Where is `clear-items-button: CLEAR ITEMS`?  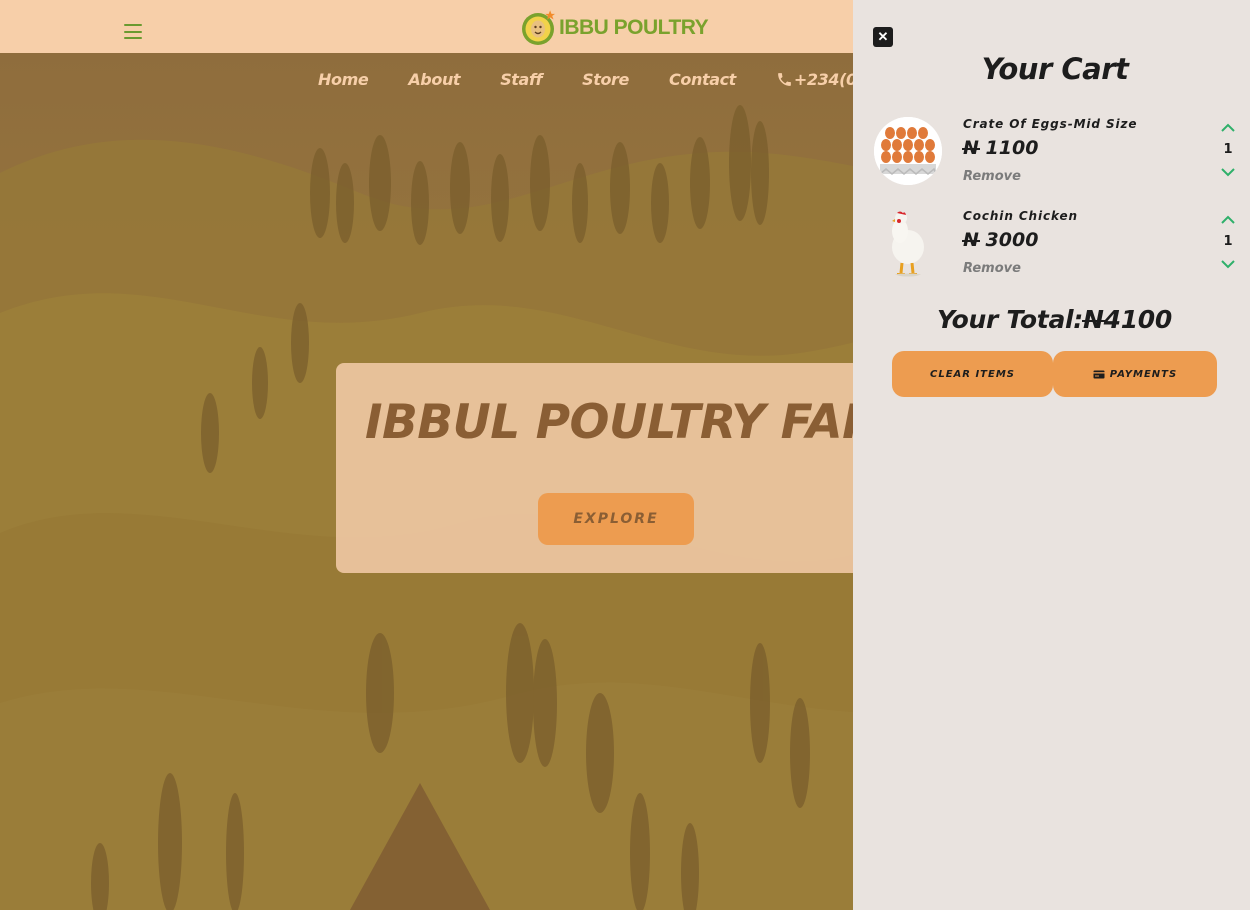 clear-items-button: CLEAR ITEMS is located at coordinates (972, 374).